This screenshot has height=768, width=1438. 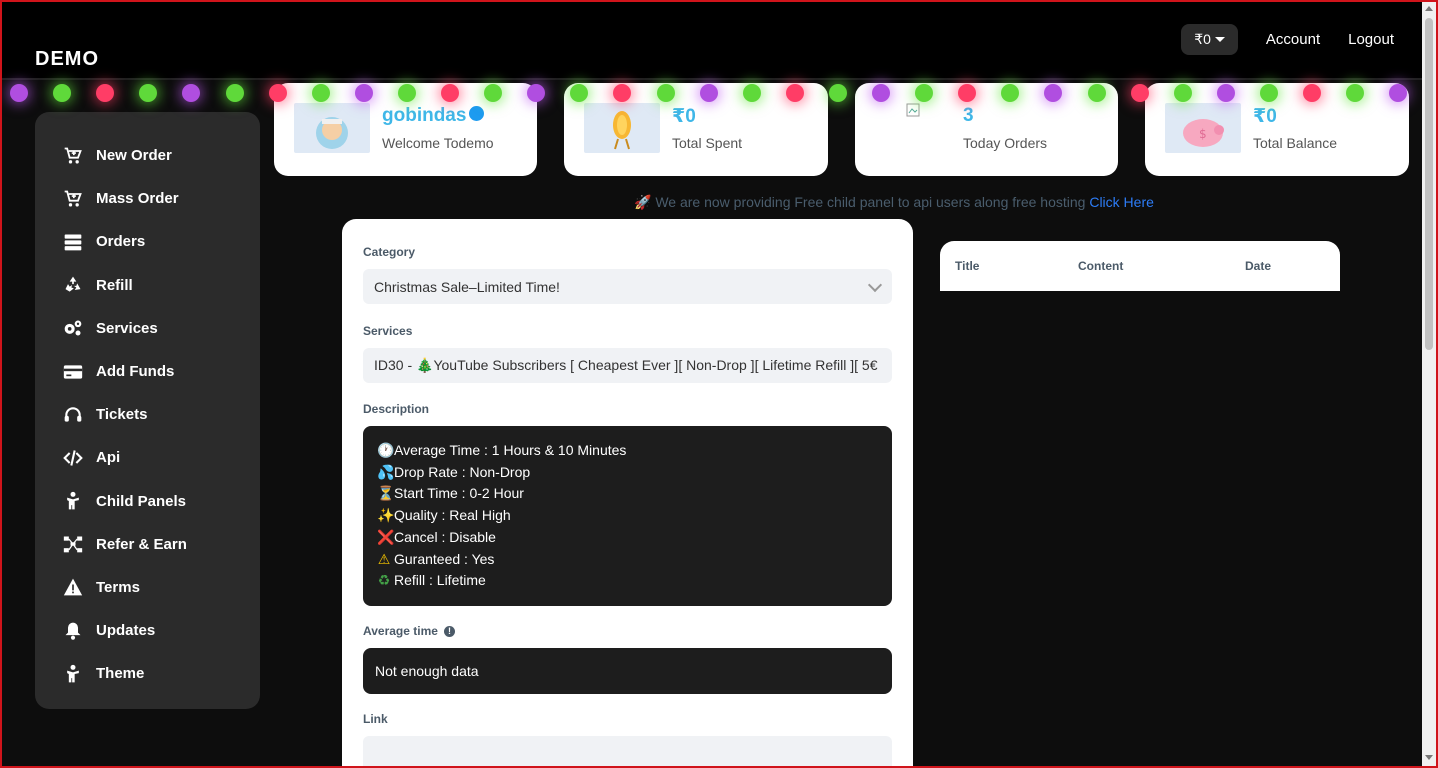 I want to click on desc-line: ❌Cancel : Disable, so click(x=627, y=538).